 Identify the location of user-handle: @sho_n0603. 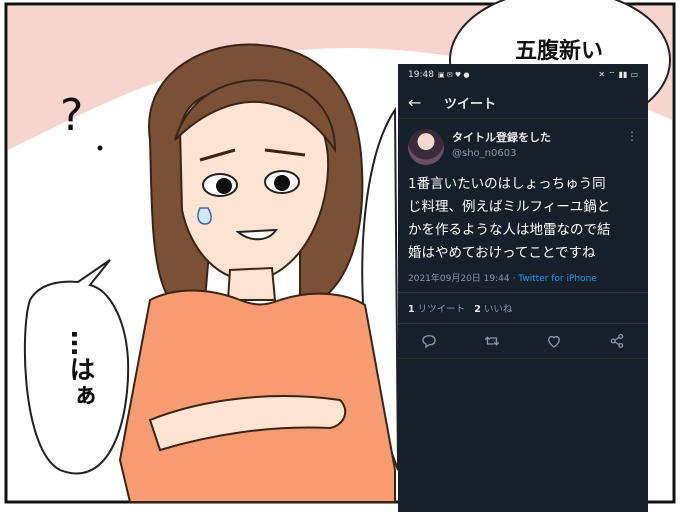
(501, 153).